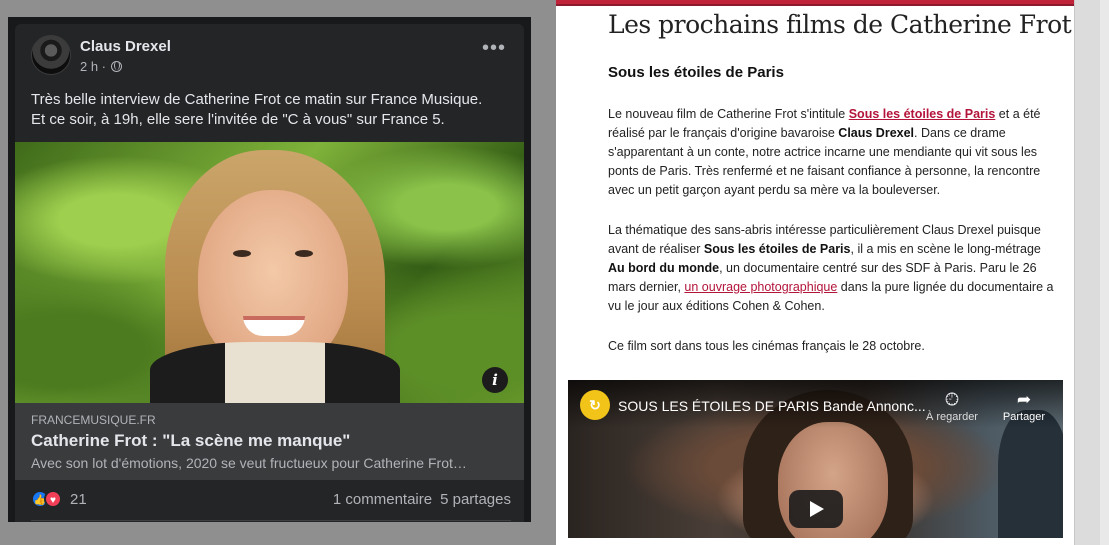 This screenshot has height=545, width=1109. I want to click on share-button: ➦ Partager, so click(1024, 406).